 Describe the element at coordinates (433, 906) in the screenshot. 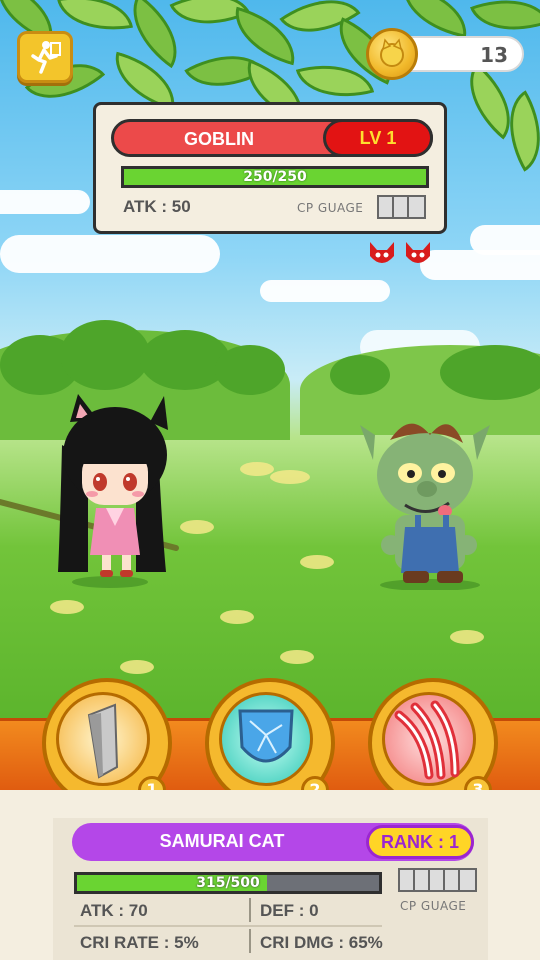

I see `player-cp-gauge-label: CP GUAGE` at that location.